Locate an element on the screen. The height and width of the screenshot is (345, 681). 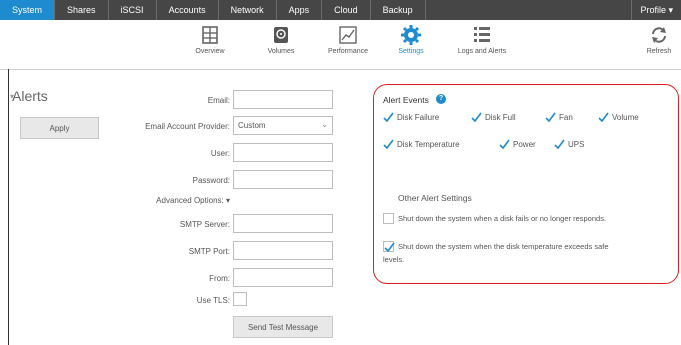
subnav-logs-alerts: Logs and Alerts is located at coordinates (482, 39).